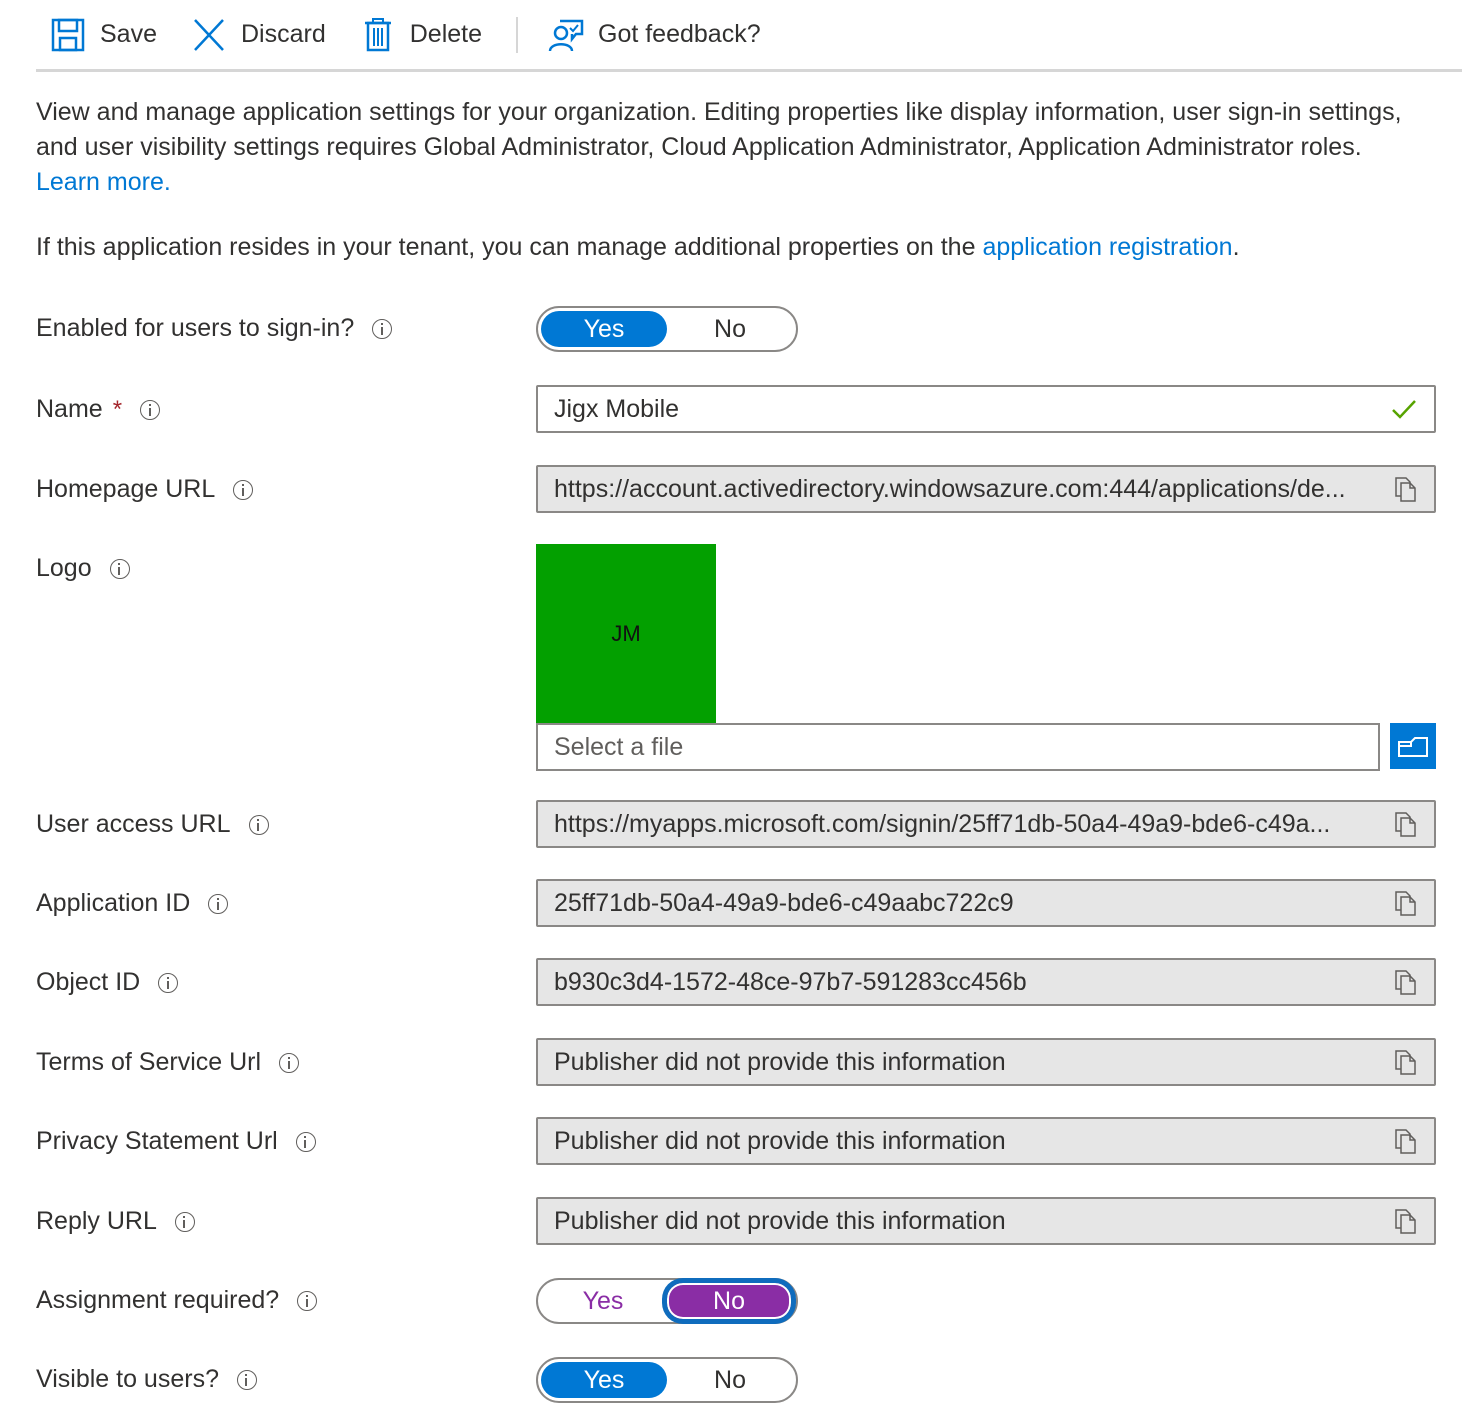 This screenshot has width=1462, height=1426. I want to click on visible-toggle: Yes No, so click(667, 1380).